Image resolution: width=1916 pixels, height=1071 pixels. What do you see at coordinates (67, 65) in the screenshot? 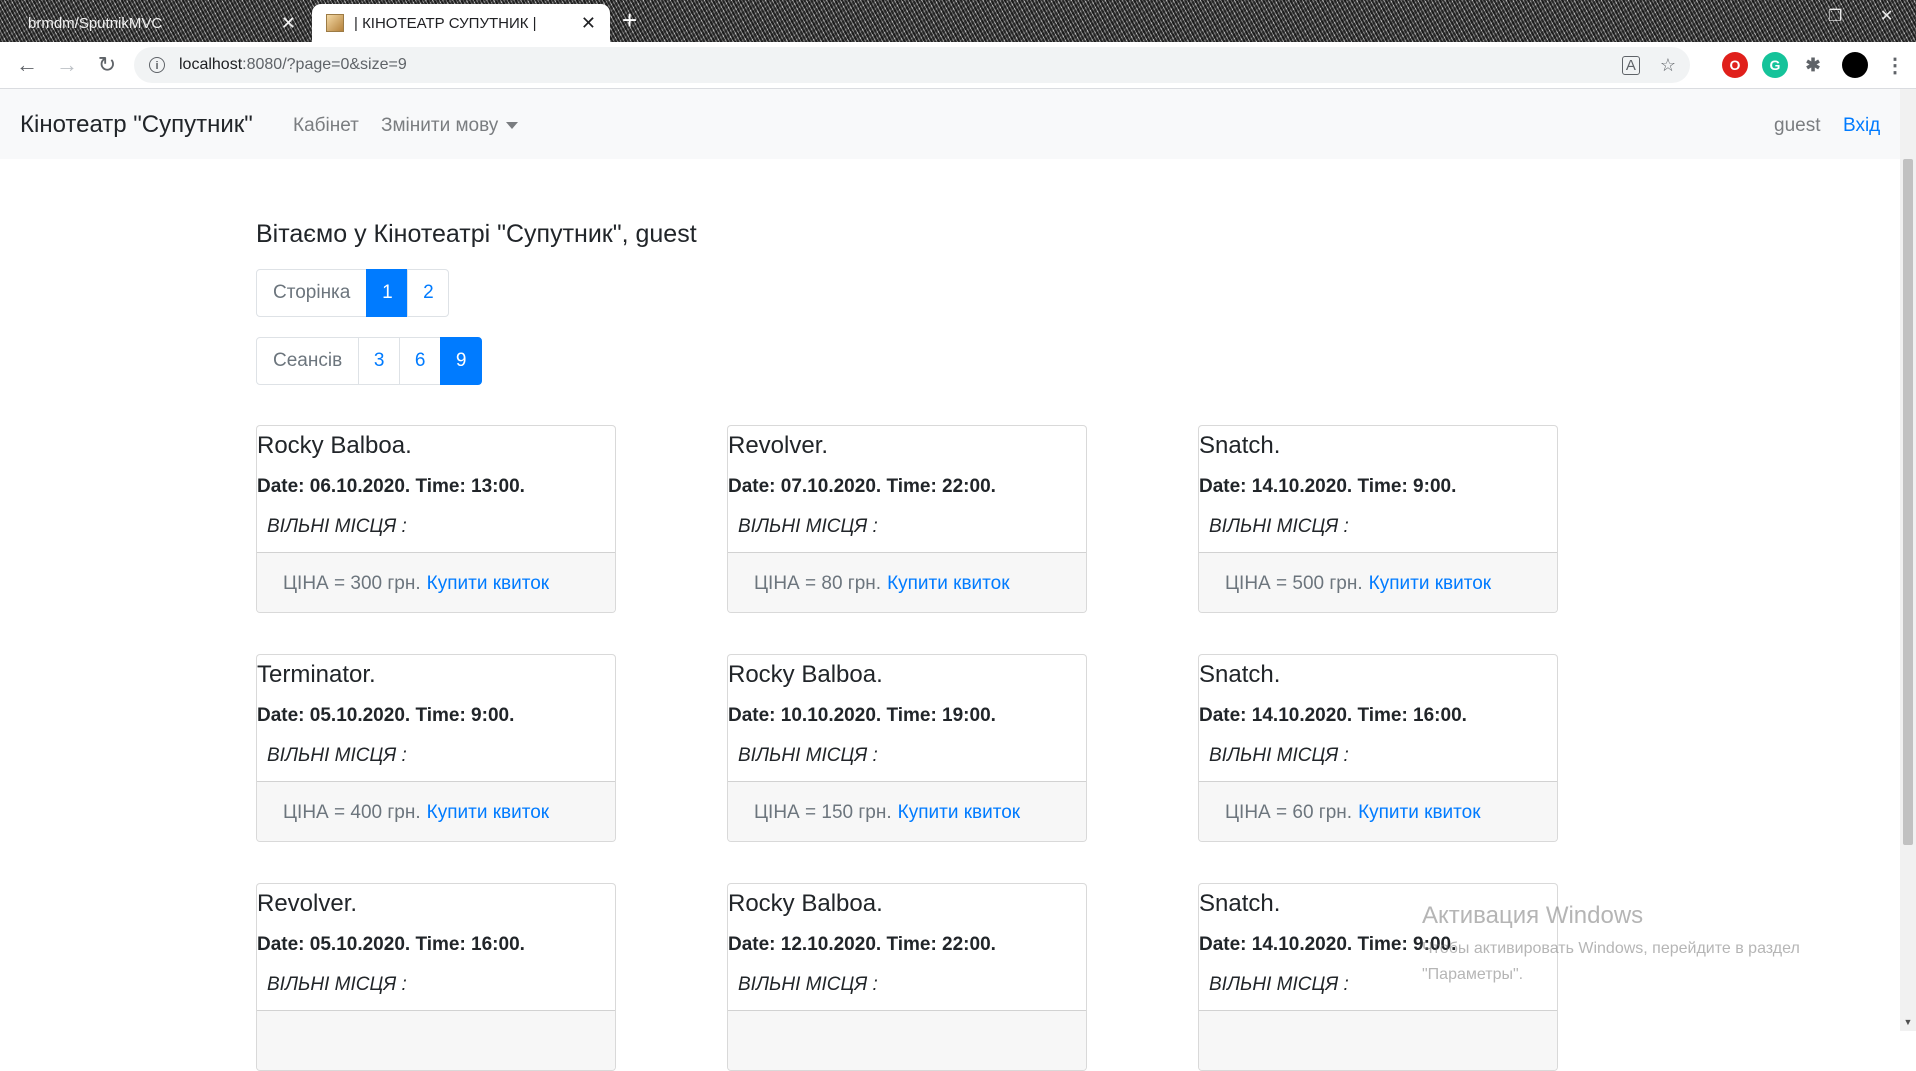
I see `forward-icon: →` at bounding box center [67, 65].